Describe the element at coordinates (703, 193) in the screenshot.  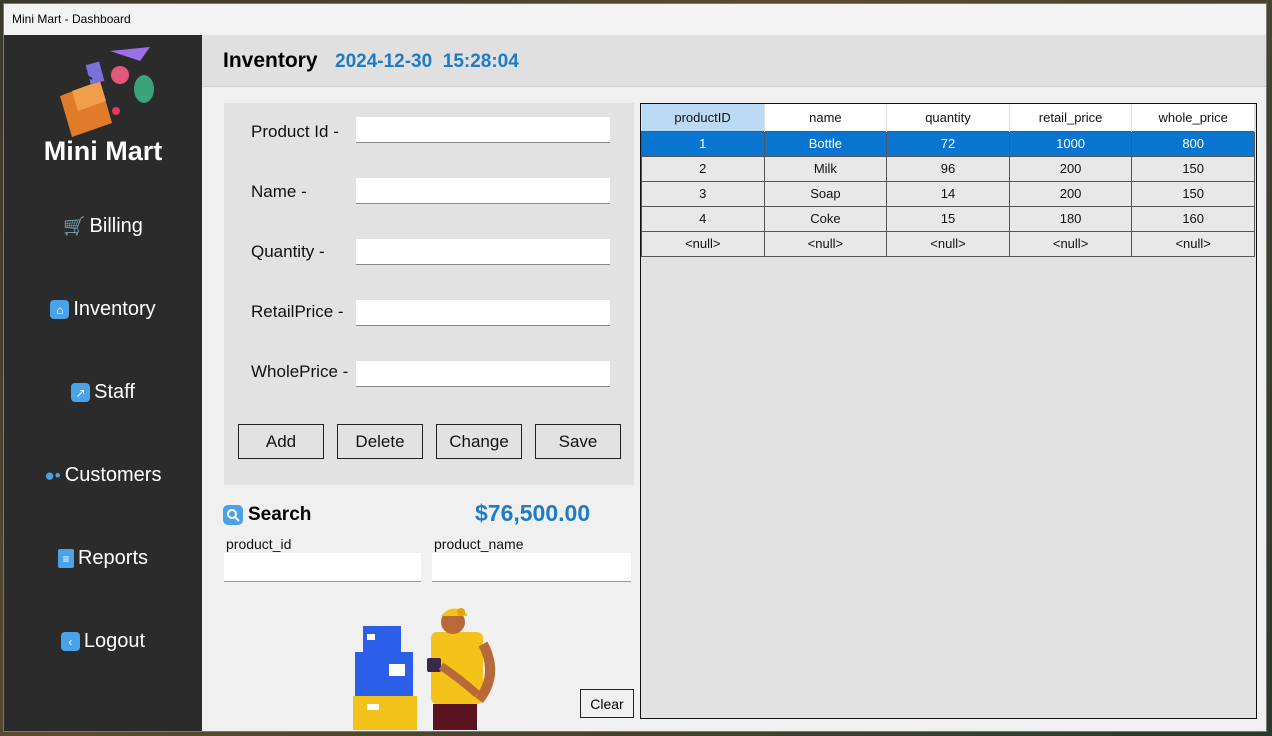
I see `table-cell: 3` at that location.